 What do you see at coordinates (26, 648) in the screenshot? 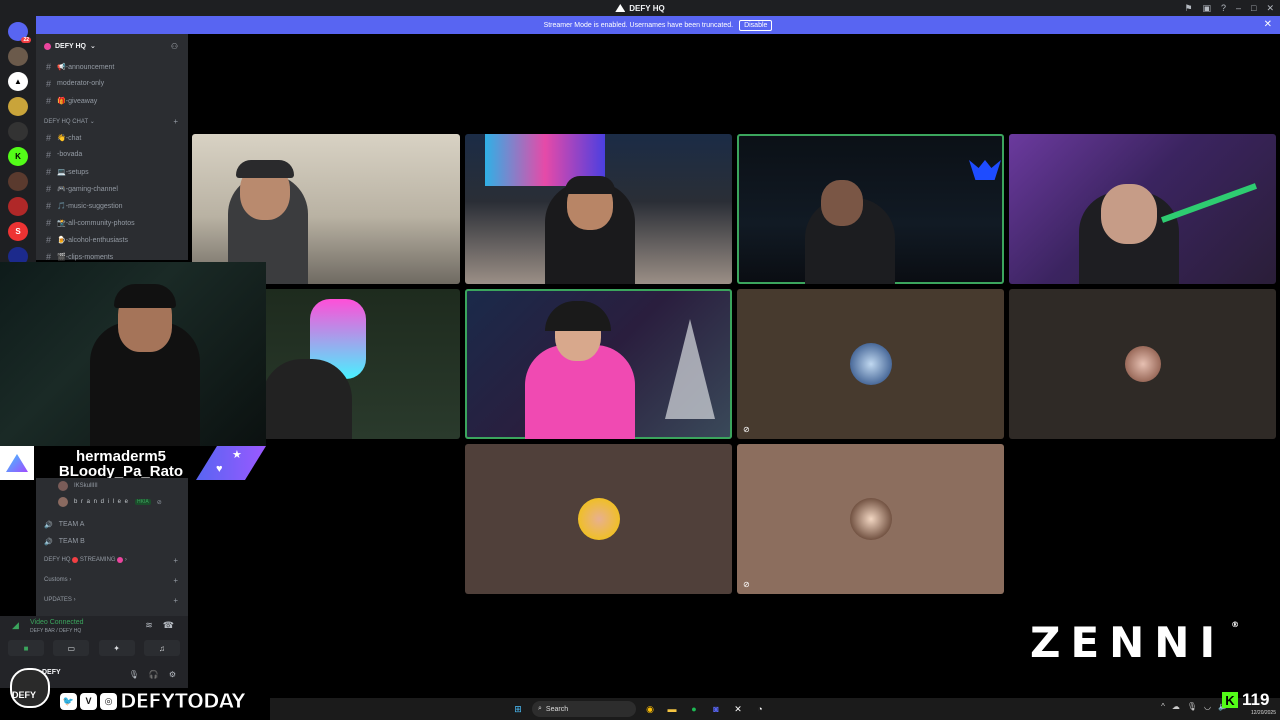
I see `camera-button: ■` at bounding box center [26, 648].